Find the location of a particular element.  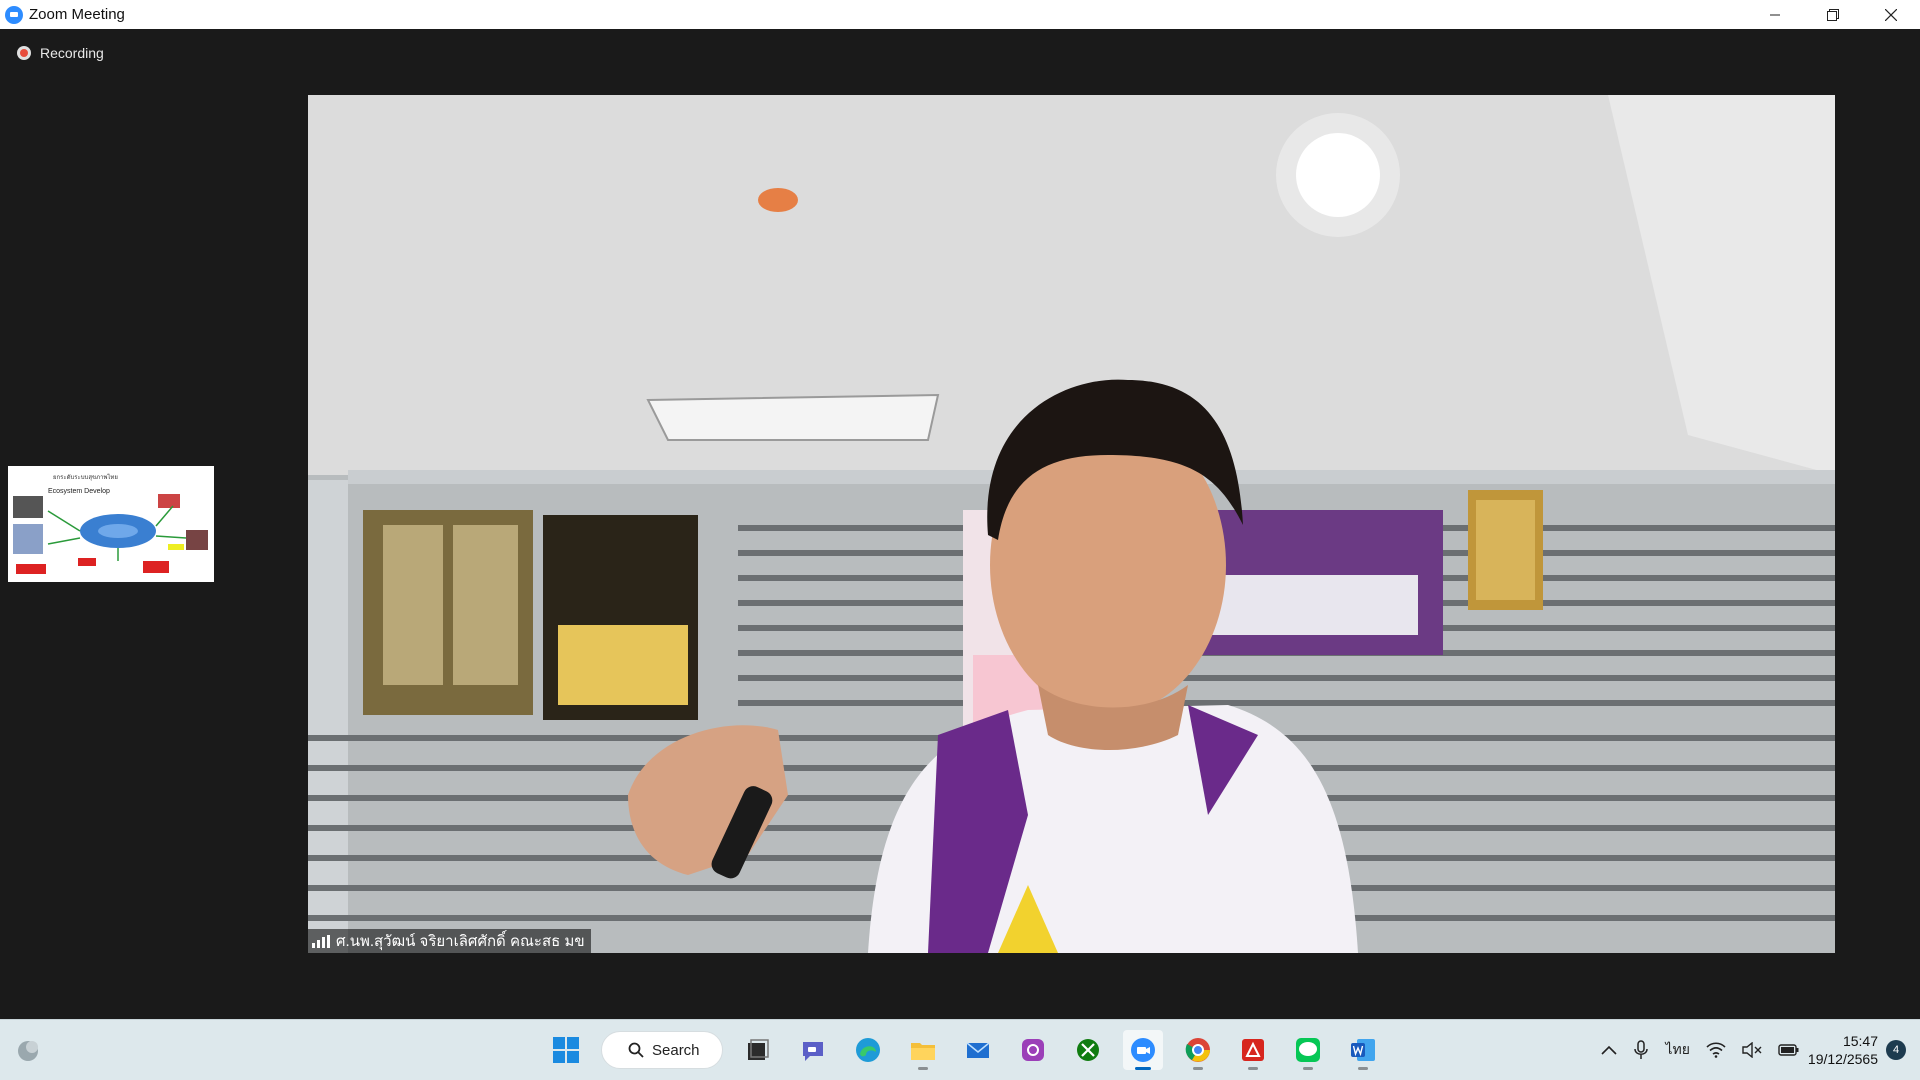

xbox-icon is located at coordinates (1088, 1050).